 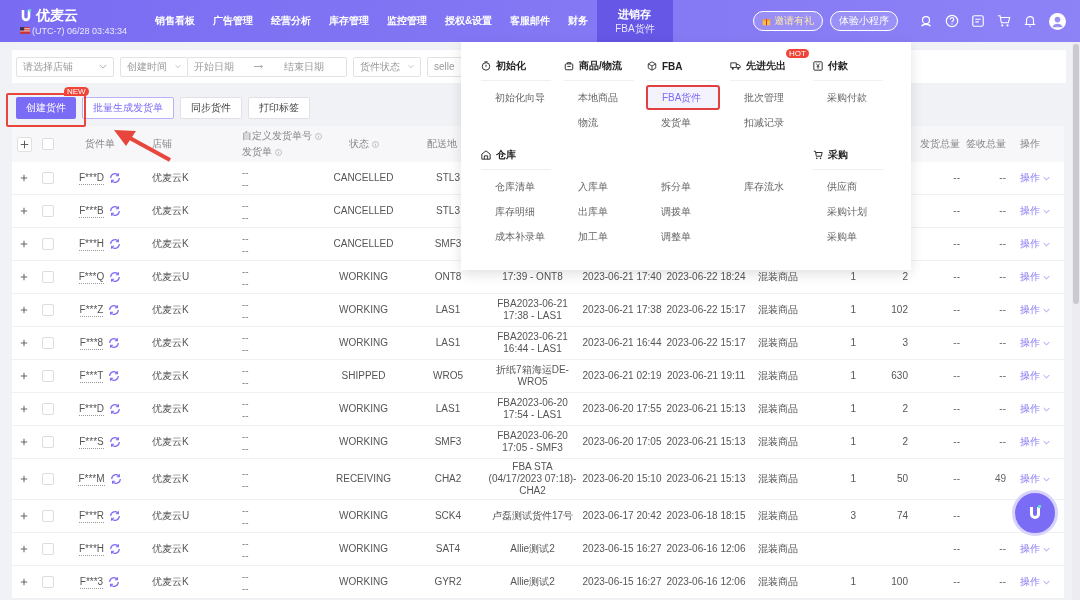 What do you see at coordinates (128, 107) in the screenshot?
I see `toolbar-button: 批量生成发货单` at bounding box center [128, 107].